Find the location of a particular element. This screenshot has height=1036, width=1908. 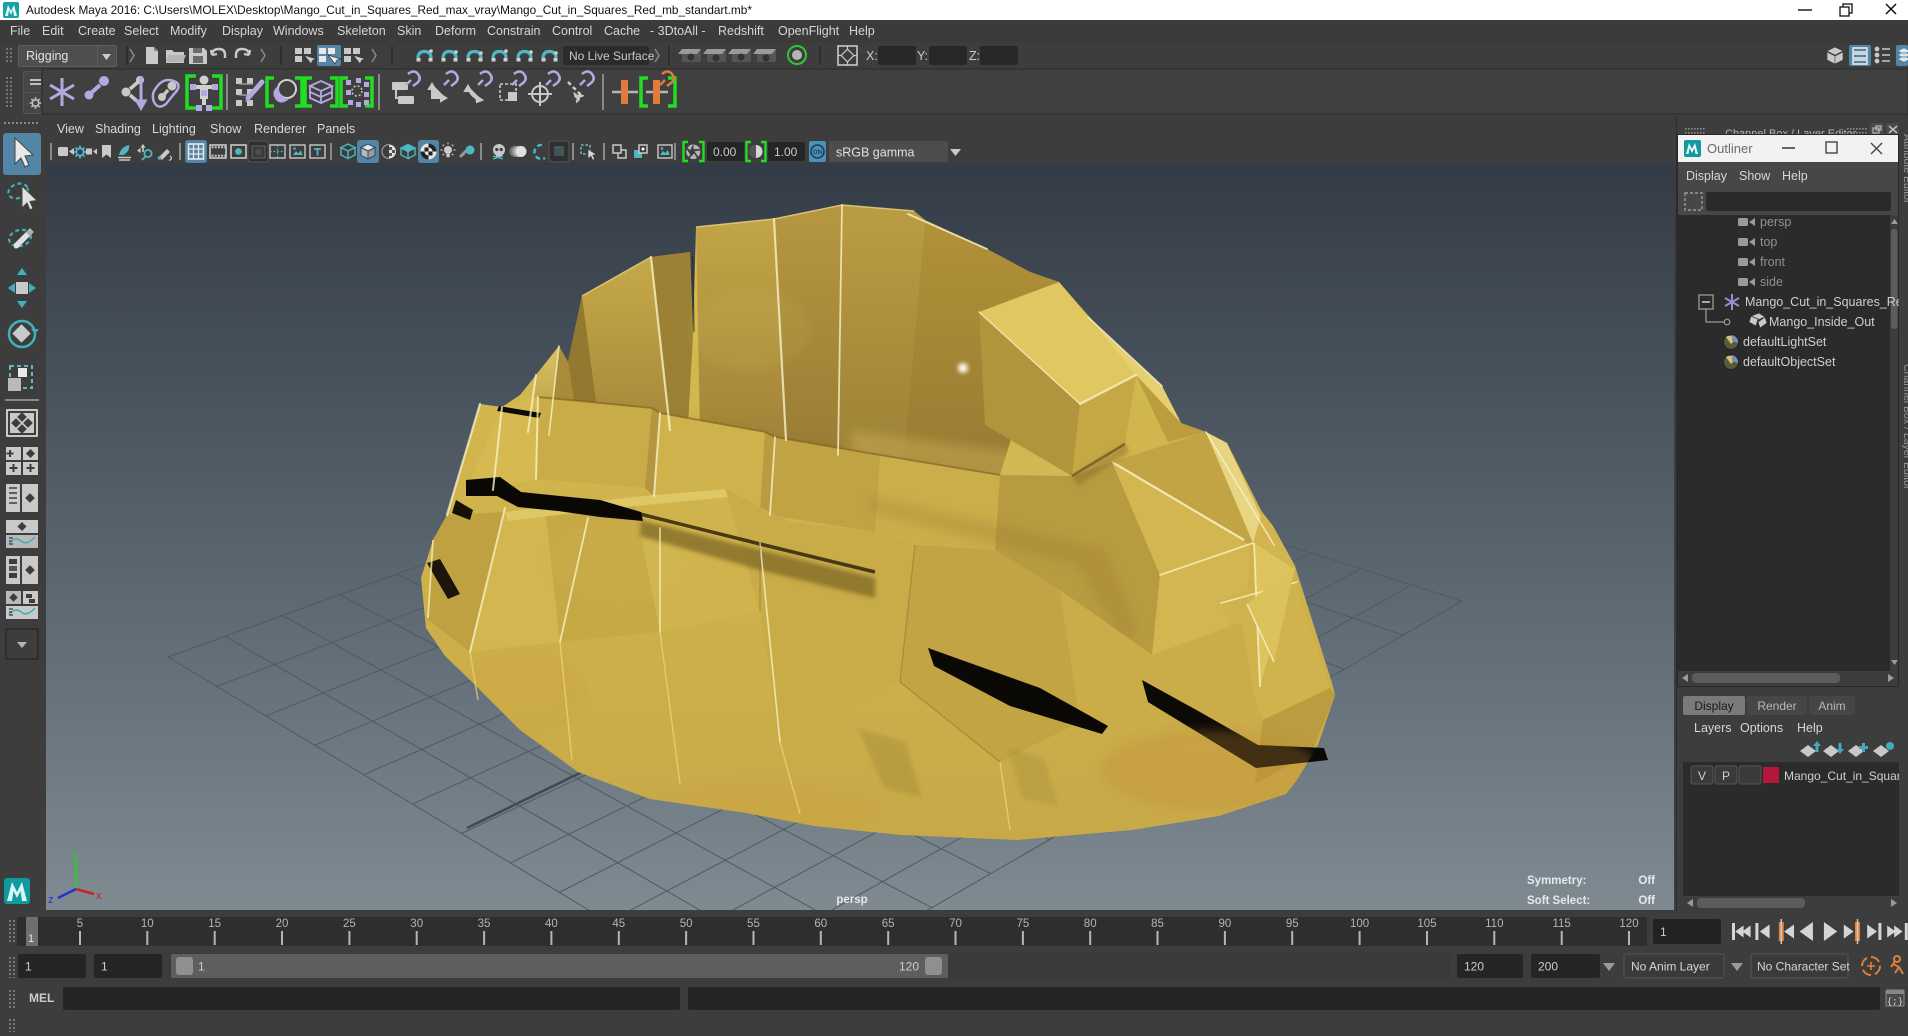

svg-text: x is located at coordinates (99, 896).